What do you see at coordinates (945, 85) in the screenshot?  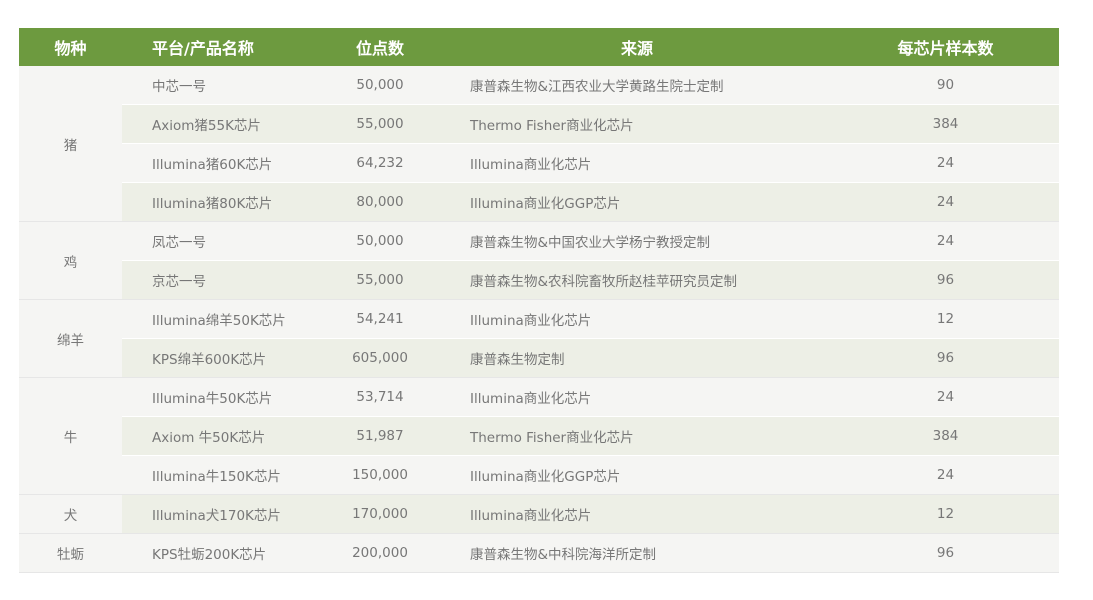 I see `samples-cell: 90` at bounding box center [945, 85].